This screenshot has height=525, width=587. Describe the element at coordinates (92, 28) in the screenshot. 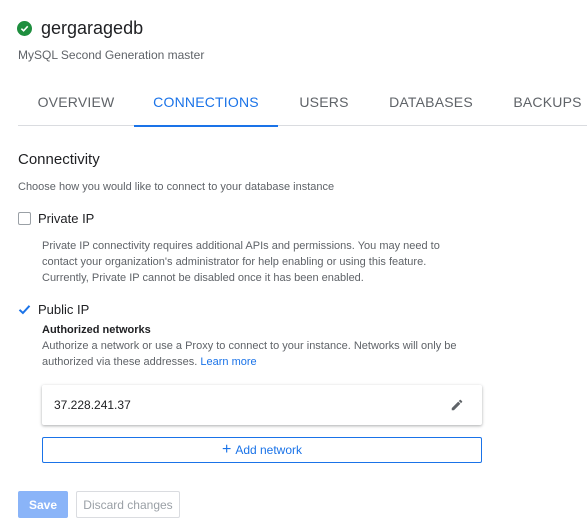

I see `instance-name: gergaragedb` at that location.